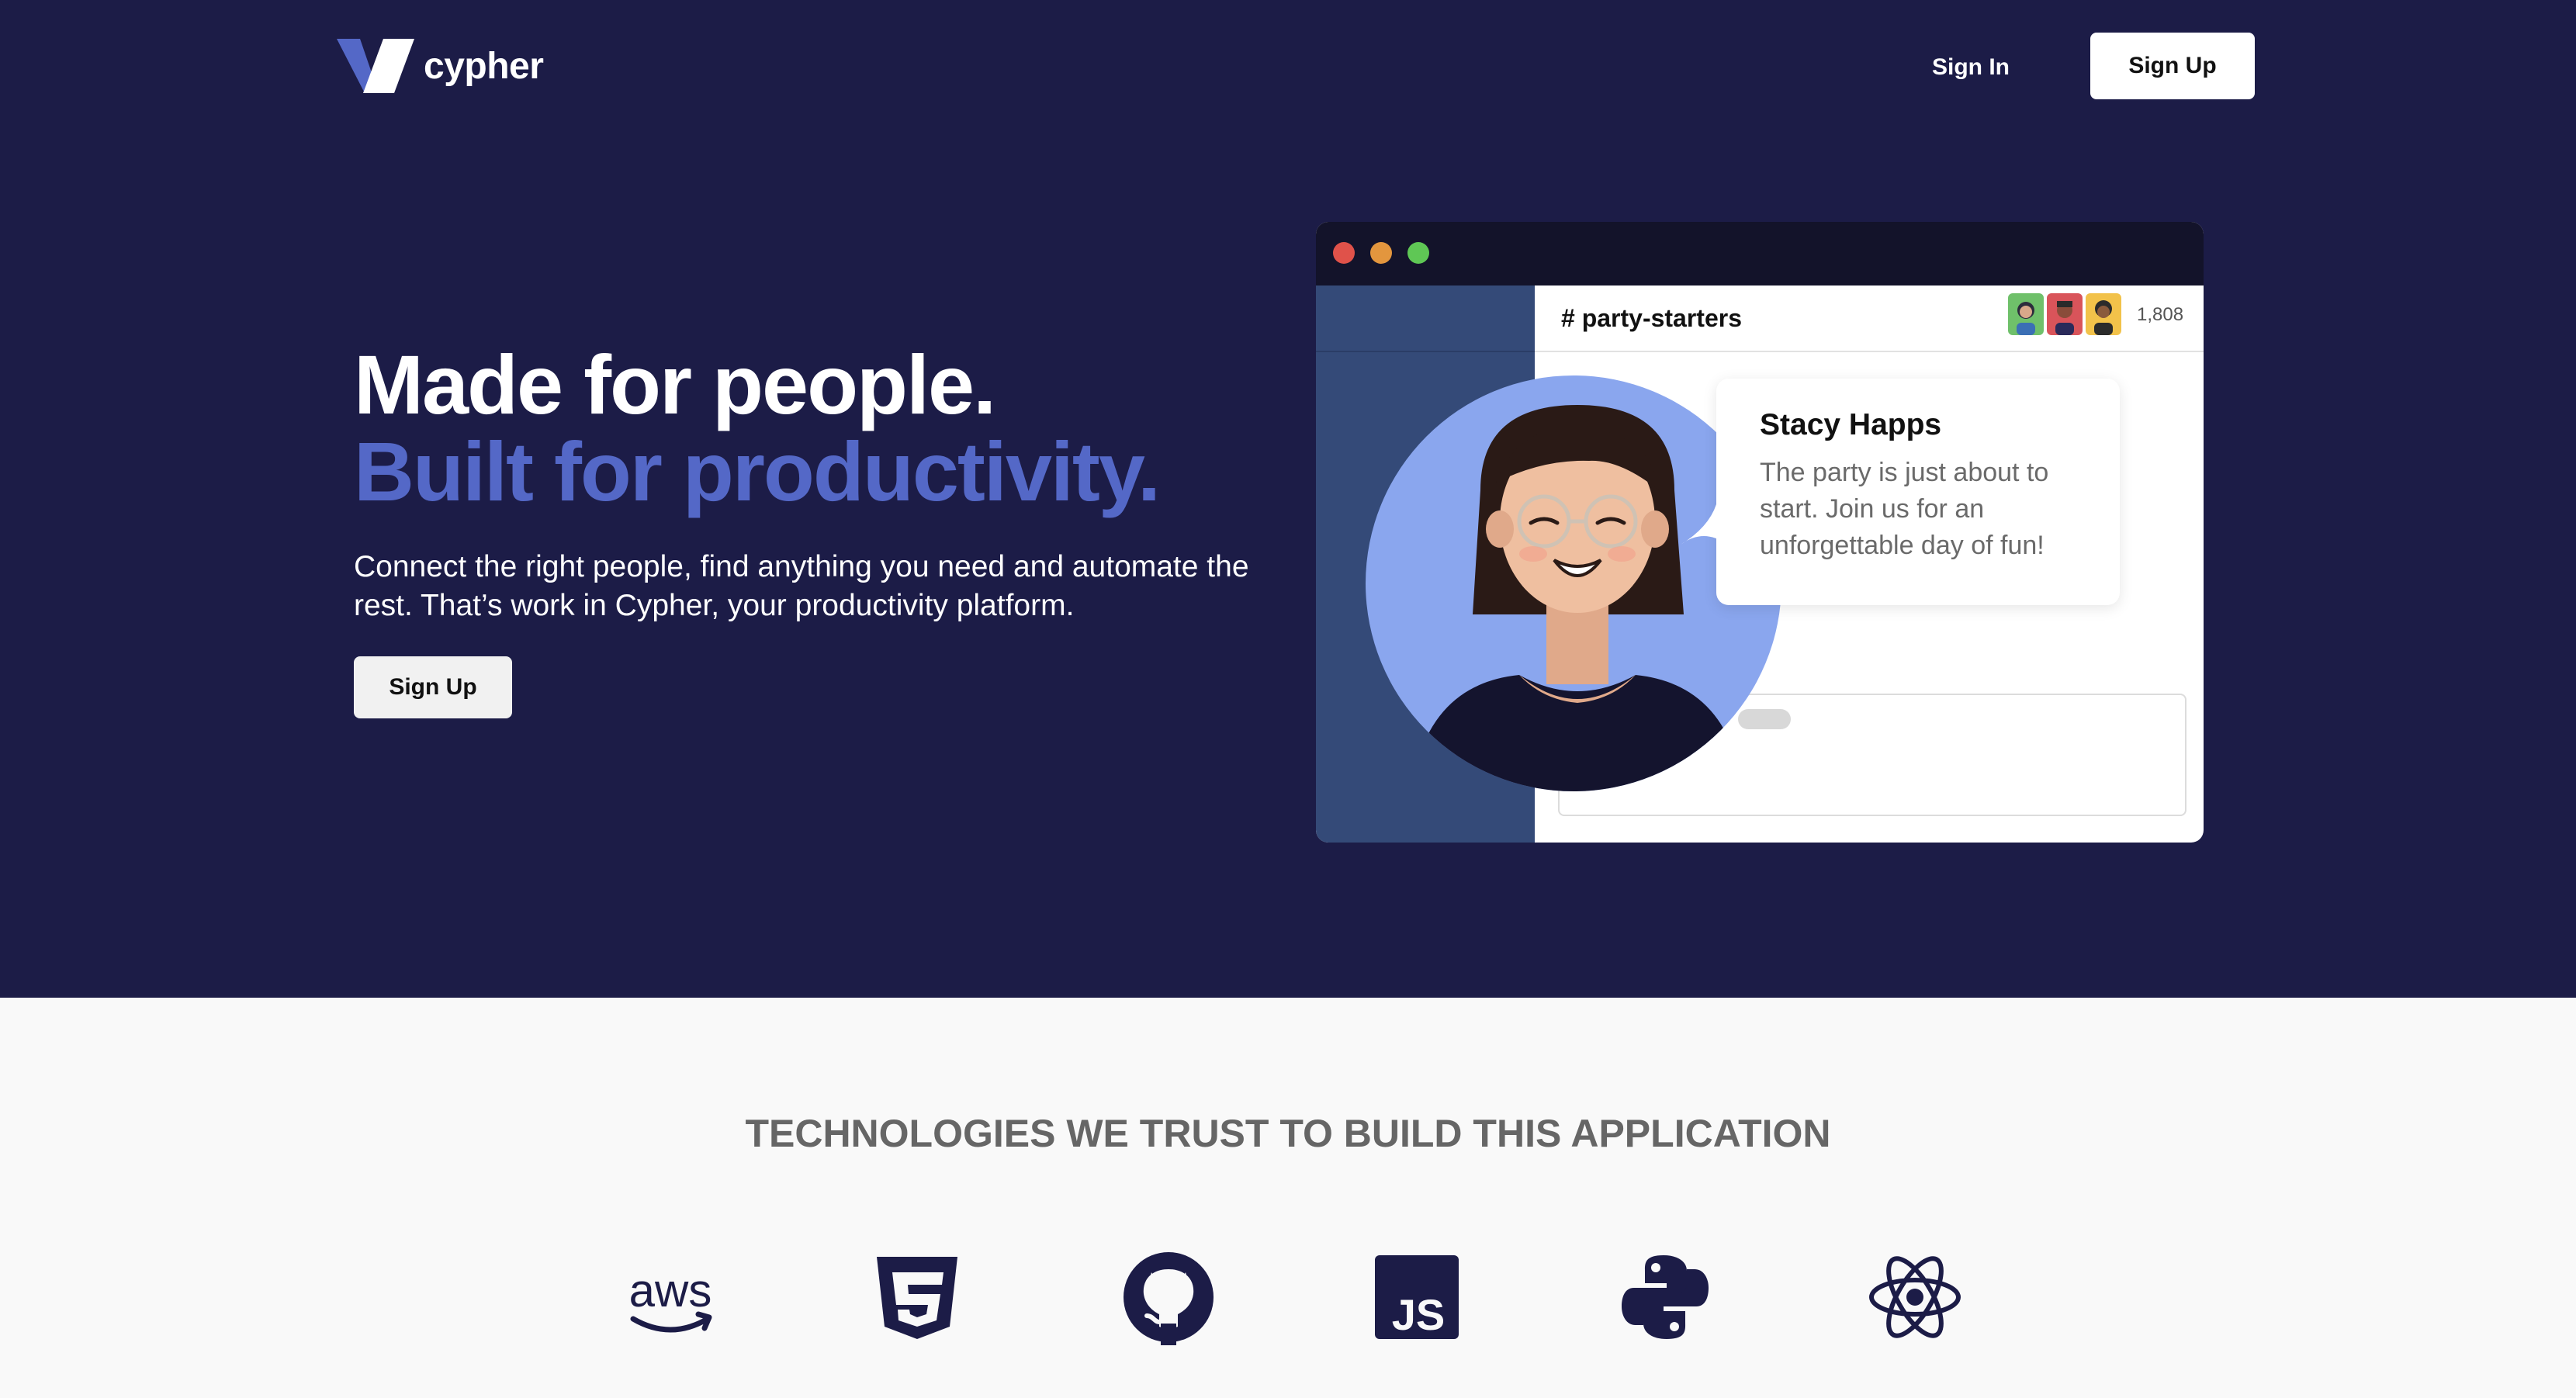 The width and height of the screenshot is (2576, 1398). What do you see at coordinates (1665, 1297) in the screenshot?
I see `python-icon` at bounding box center [1665, 1297].